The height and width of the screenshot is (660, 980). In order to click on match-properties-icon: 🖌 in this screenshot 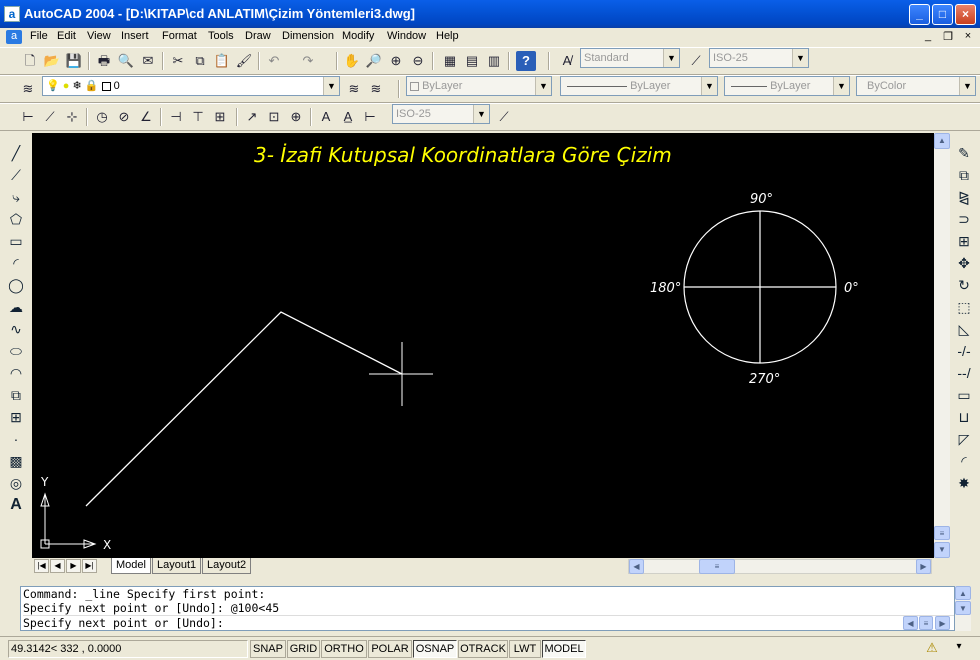, I will do `click(244, 61)`.